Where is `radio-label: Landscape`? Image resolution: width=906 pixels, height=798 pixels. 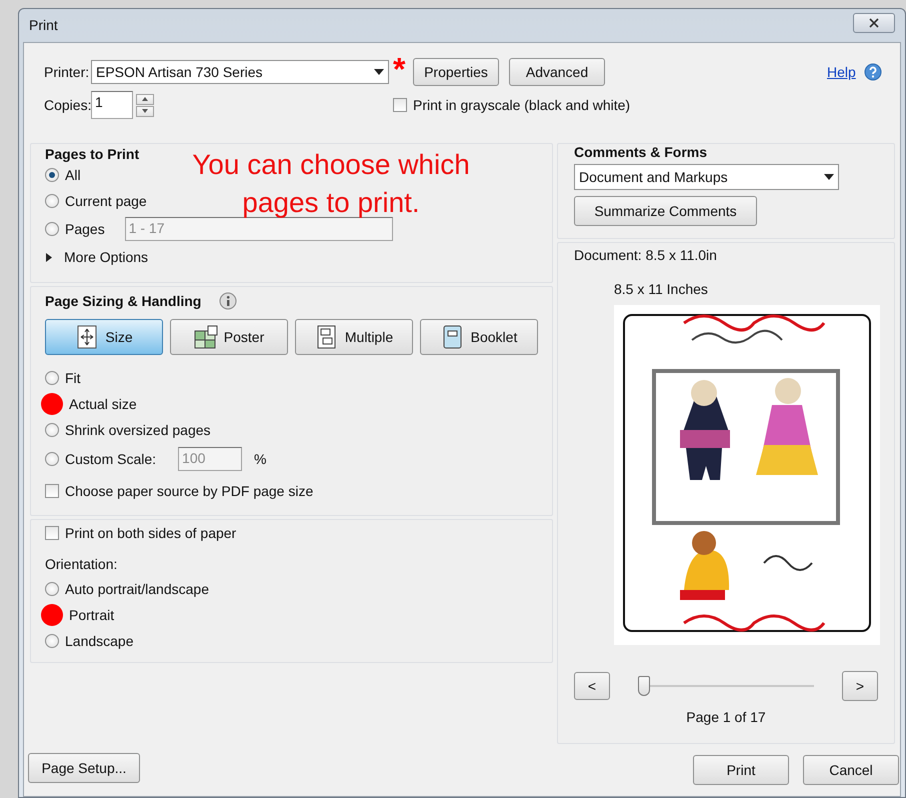
radio-label: Landscape is located at coordinates (99, 641).